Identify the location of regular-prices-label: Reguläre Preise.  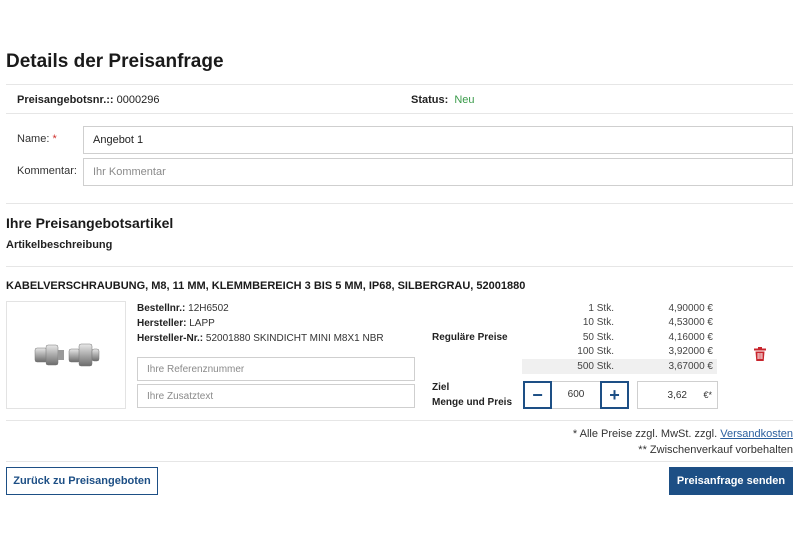
(470, 337).